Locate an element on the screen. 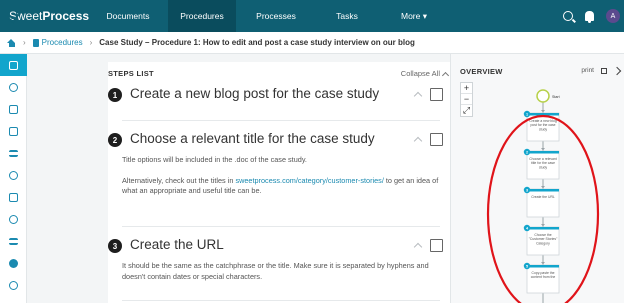 This screenshot has height=303, width=624. flow-step-text: Category is located at coordinates (543, 243).